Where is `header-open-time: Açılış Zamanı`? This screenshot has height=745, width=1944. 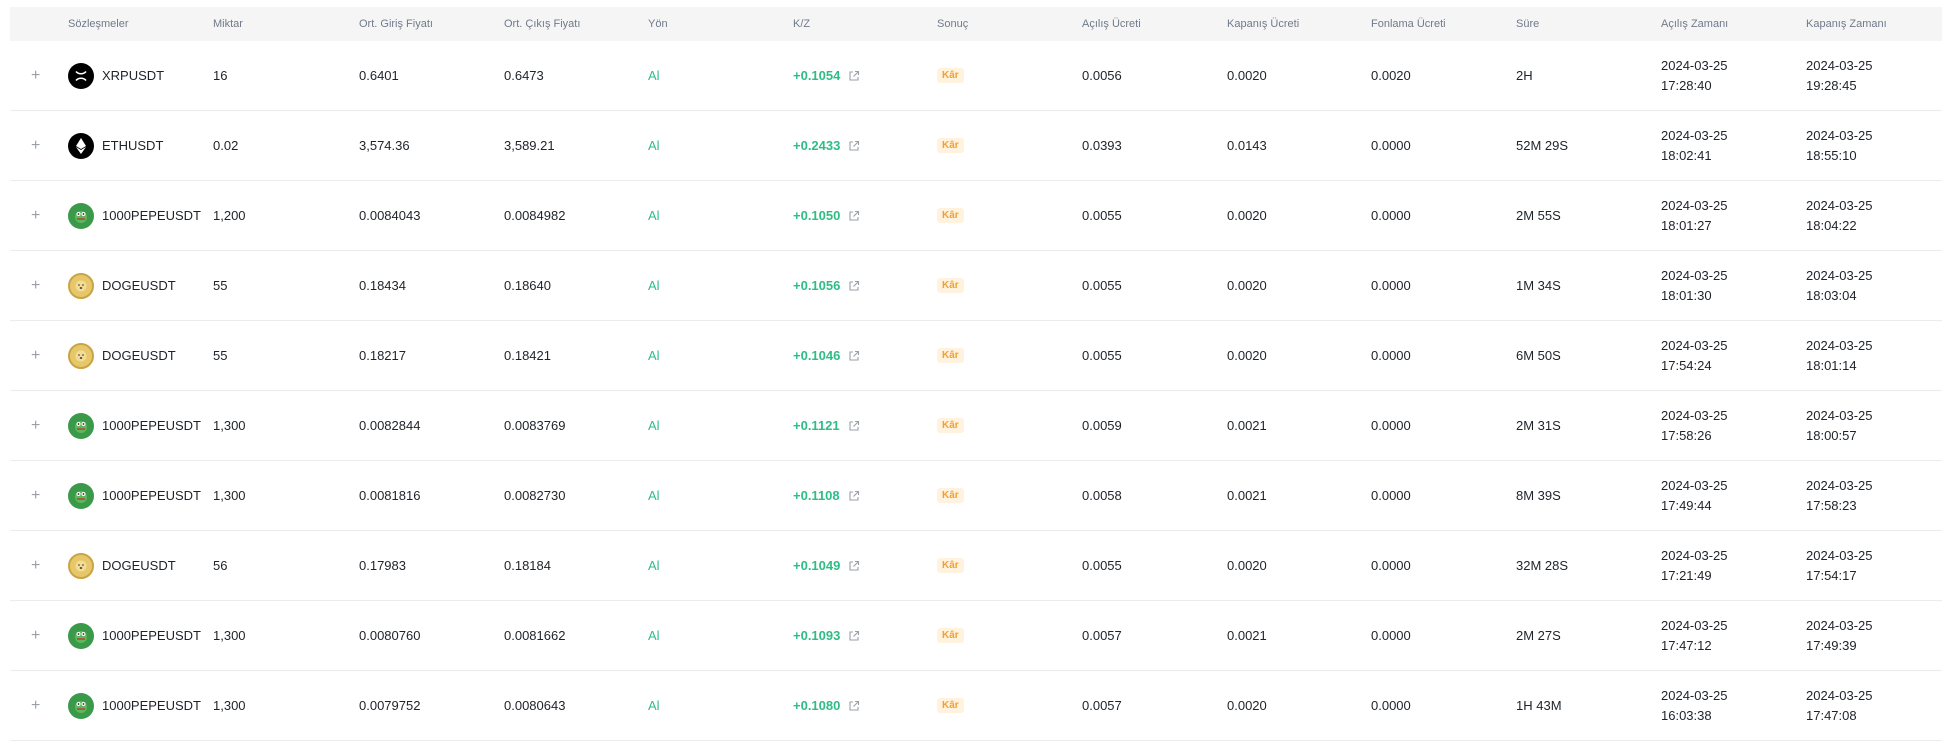
header-open-time: Açılış Zamanı is located at coordinates (1694, 24).